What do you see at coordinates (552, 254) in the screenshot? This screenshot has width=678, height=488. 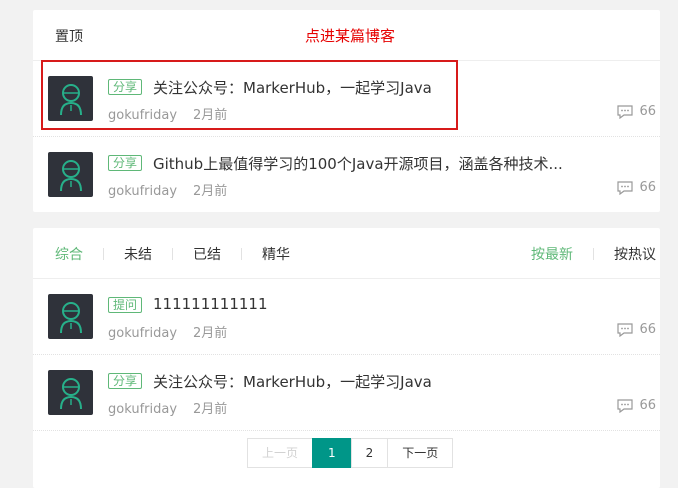 I see `sort-latest: 按最新` at bounding box center [552, 254].